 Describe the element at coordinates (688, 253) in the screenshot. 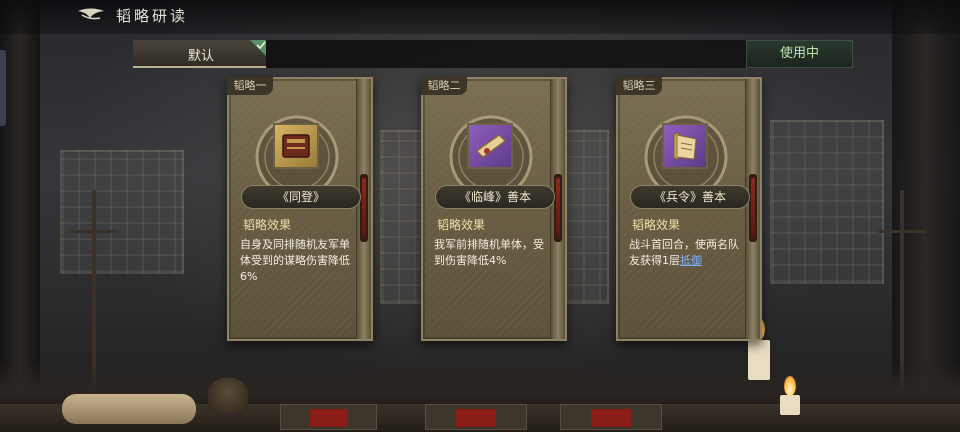

I see `effect-text: 战斗首回合，使两名队友获得1层抵御` at that location.